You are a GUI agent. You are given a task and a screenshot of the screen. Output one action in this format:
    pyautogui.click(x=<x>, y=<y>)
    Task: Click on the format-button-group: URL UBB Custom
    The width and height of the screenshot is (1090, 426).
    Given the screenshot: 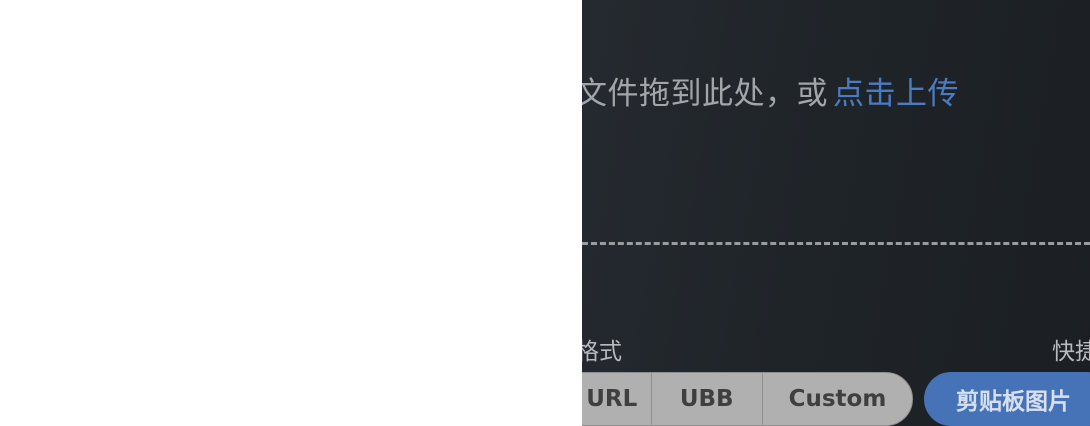 What is the action you would take?
    pyautogui.click(x=747, y=399)
    